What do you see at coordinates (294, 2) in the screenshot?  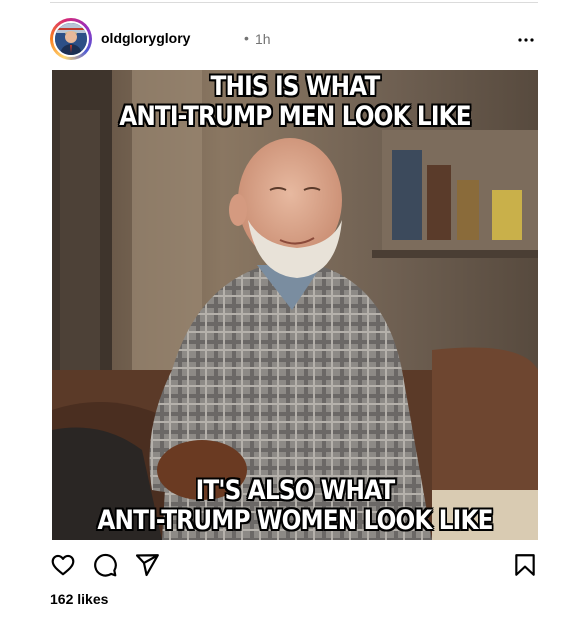 I see `top-divider` at bounding box center [294, 2].